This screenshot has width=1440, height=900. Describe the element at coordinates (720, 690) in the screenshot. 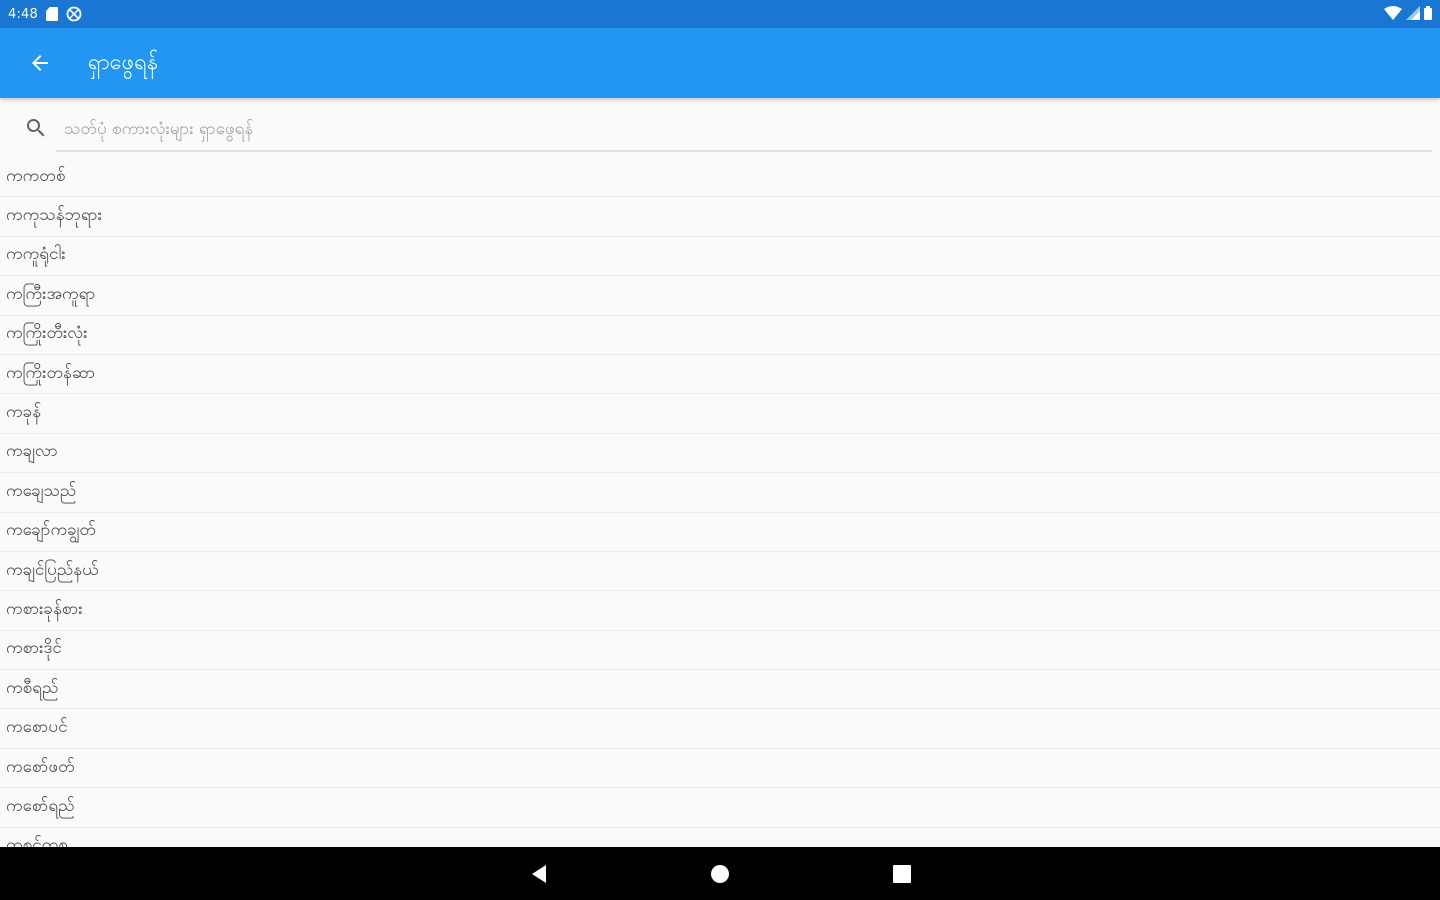

I see `list-item: ကစီရည်` at that location.